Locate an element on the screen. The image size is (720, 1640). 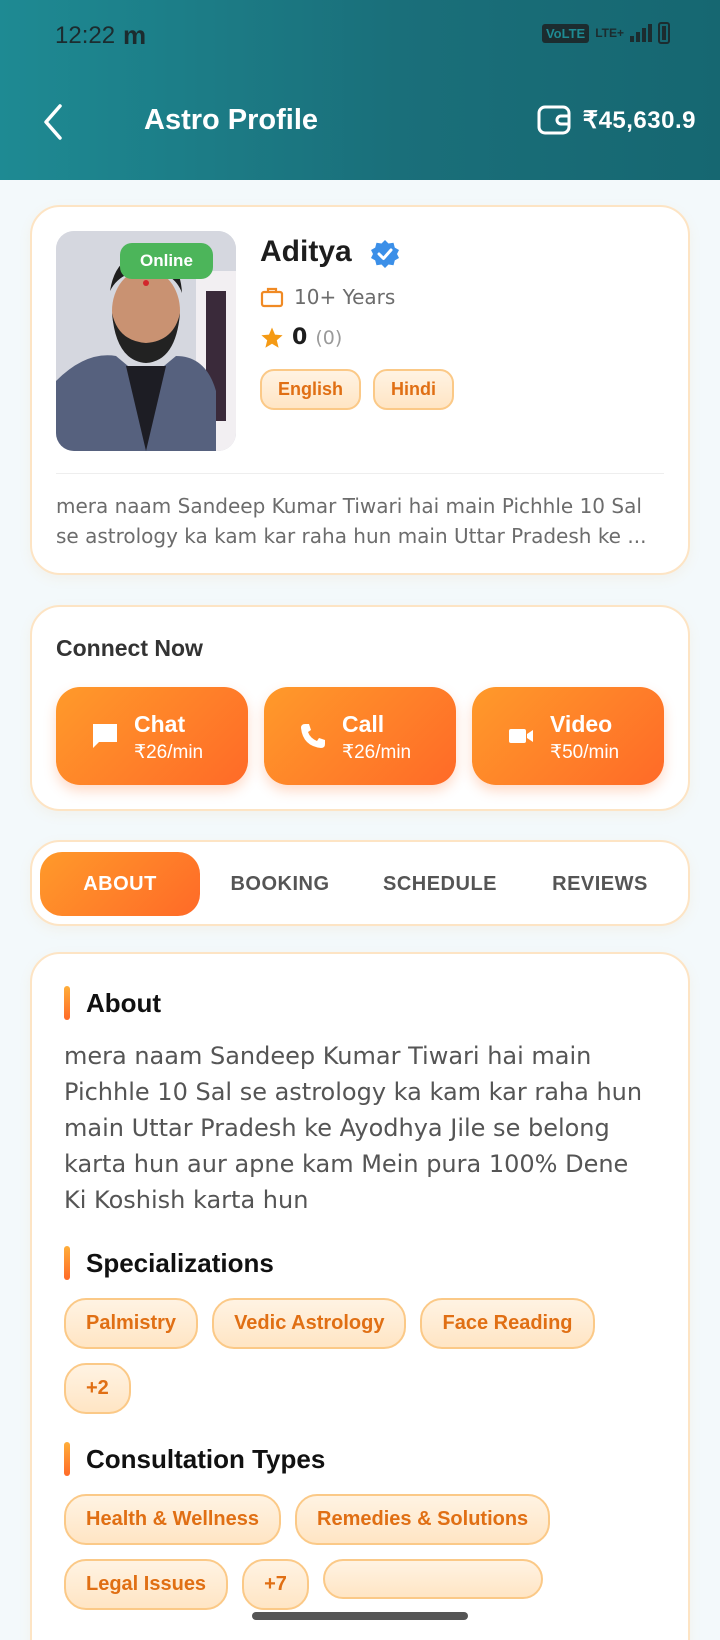
video-camera-icon is located at coordinates (521, 736).